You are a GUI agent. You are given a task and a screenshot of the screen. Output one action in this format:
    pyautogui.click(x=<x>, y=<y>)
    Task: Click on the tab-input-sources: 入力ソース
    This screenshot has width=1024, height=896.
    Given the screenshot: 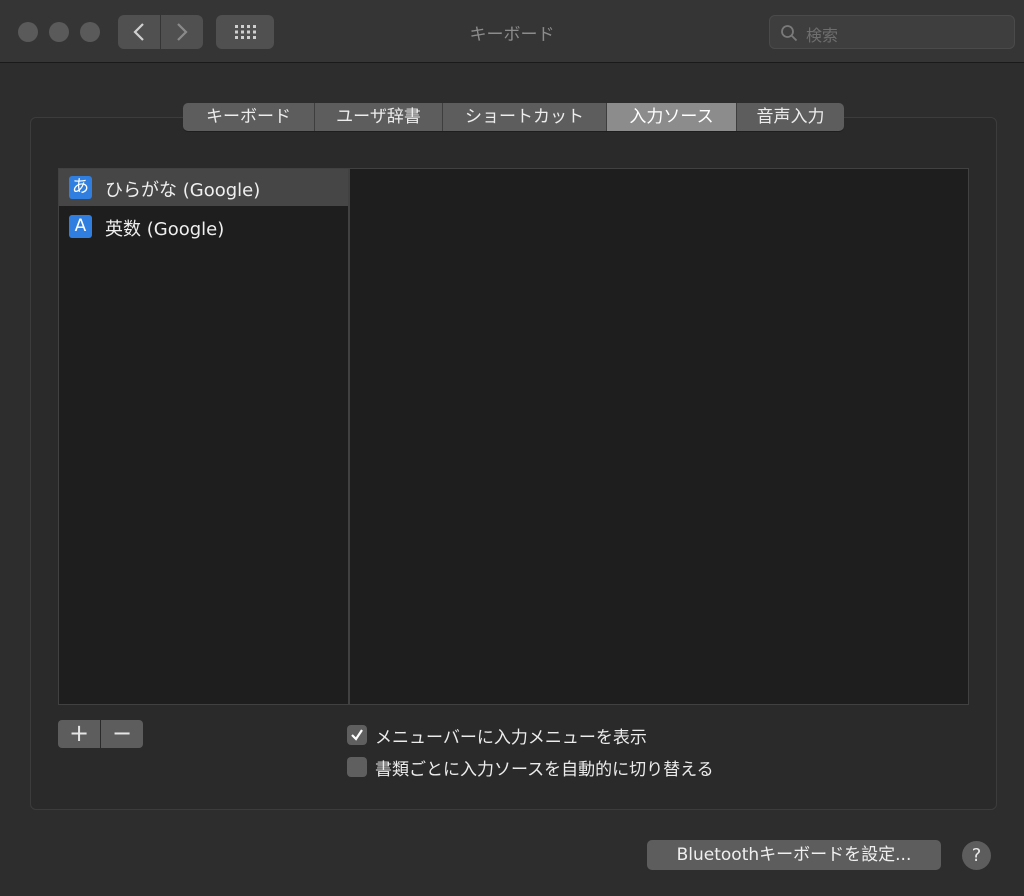 What is the action you would take?
    pyautogui.click(x=671, y=117)
    